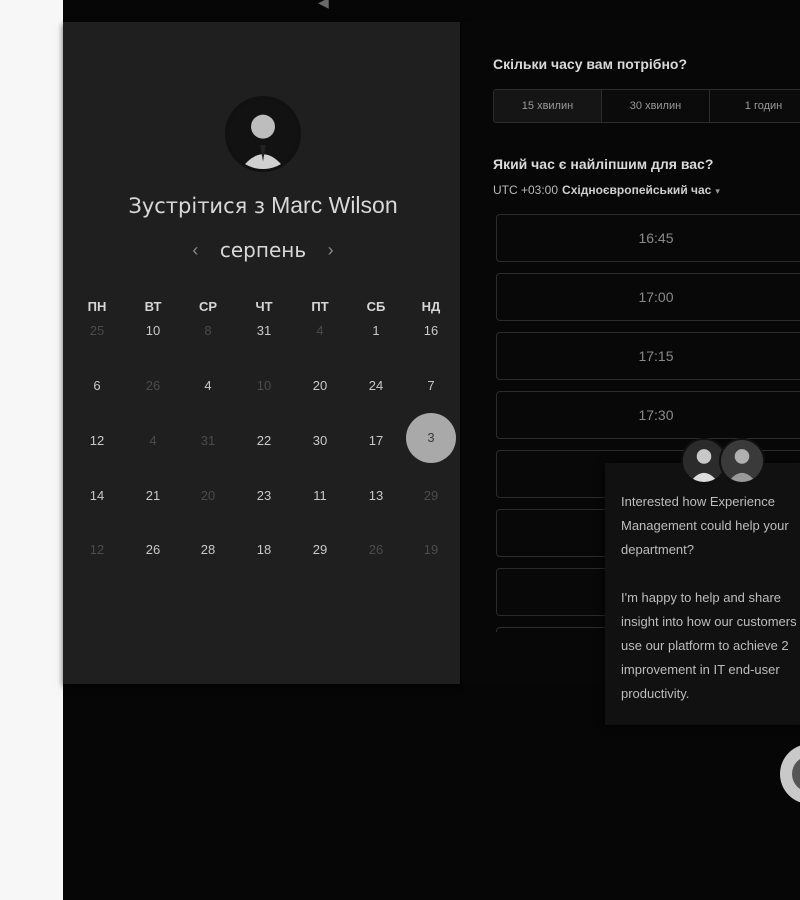  I want to click on calendar-day: 28, so click(208, 549).